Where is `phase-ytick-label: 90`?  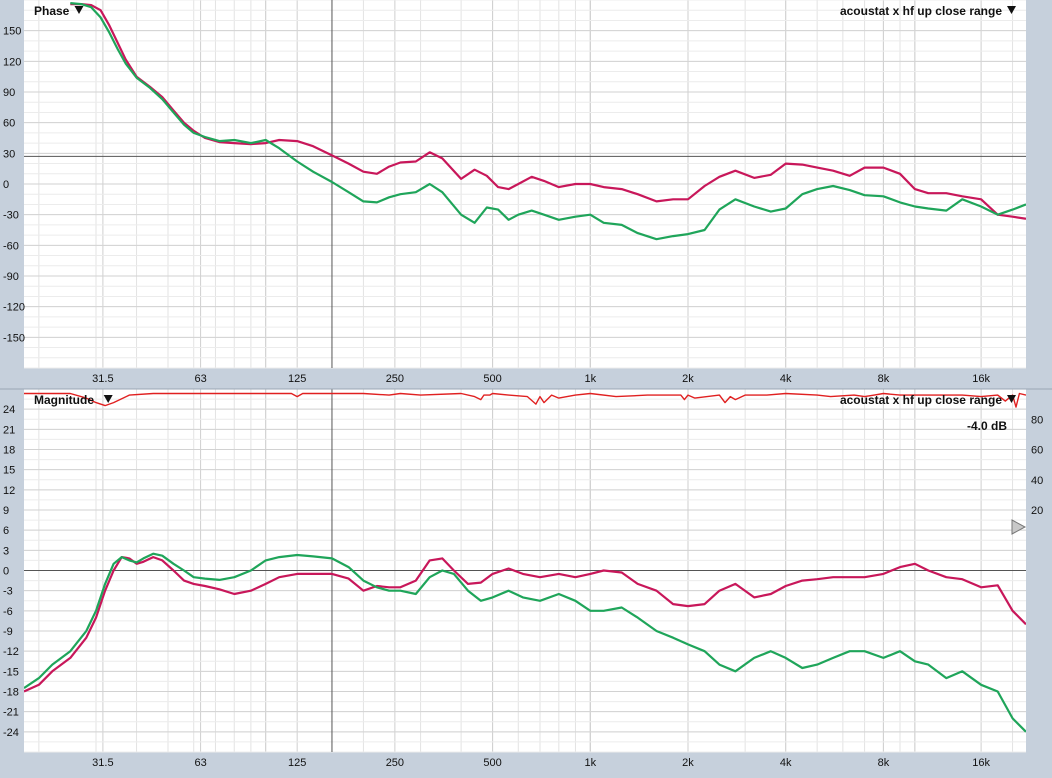
phase-ytick-label: 90 is located at coordinates (9, 93).